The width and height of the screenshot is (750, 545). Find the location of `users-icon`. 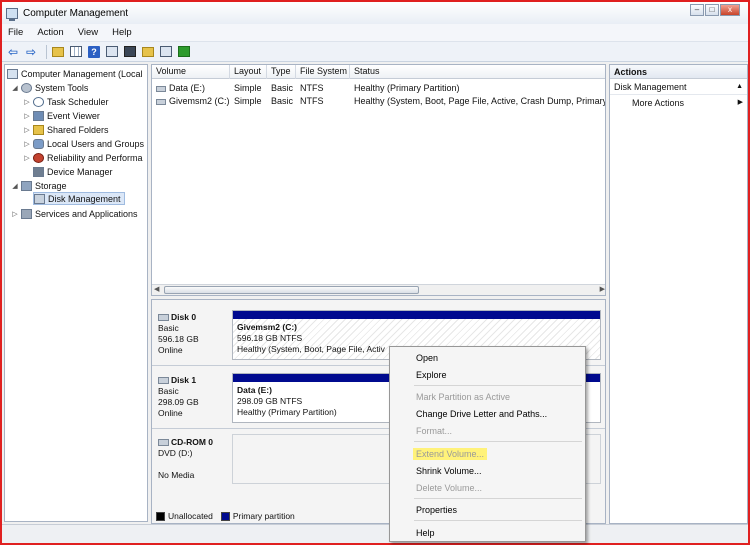

users-icon is located at coordinates (38, 143).